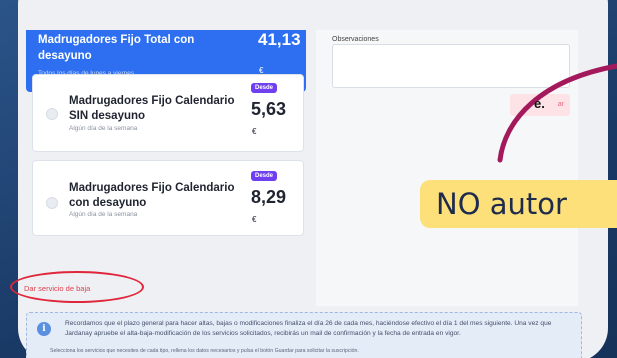 This screenshot has height=358, width=617. I want to click on service-price: 41,13, so click(279, 39).